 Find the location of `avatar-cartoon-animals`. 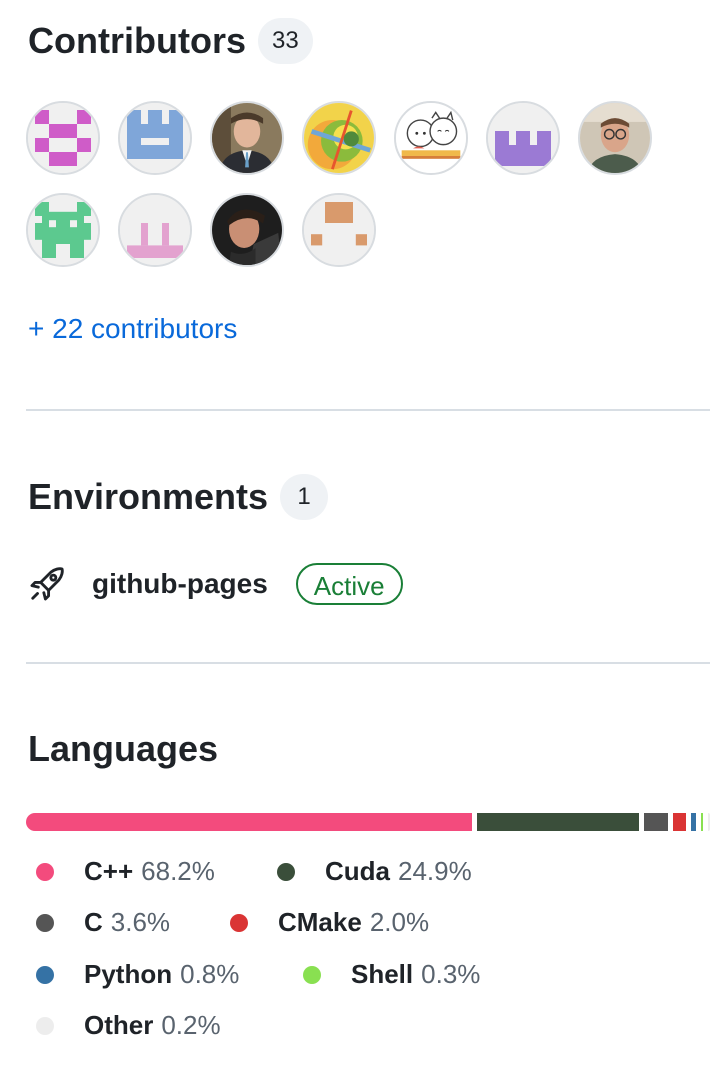

avatar-cartoon-animals is located at coordinates (431, 138).